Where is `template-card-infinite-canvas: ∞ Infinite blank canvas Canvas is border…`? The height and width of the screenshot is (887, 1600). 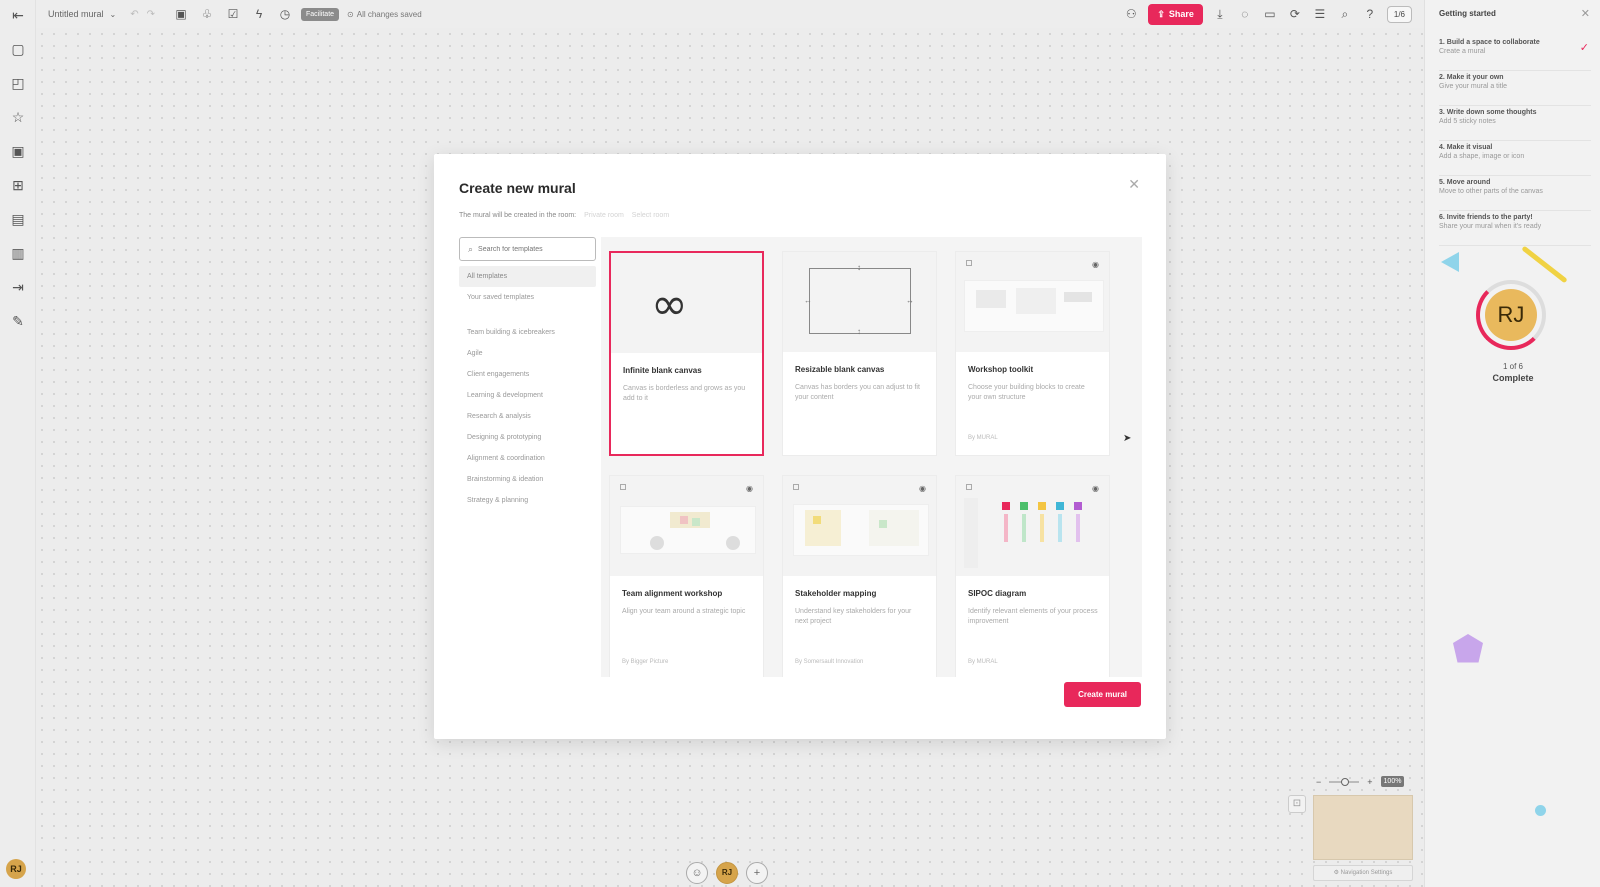 template-card-infinite-canvas: ∞ Infinite blank canvas Canvas is border… is located at coordinates (686, 353).